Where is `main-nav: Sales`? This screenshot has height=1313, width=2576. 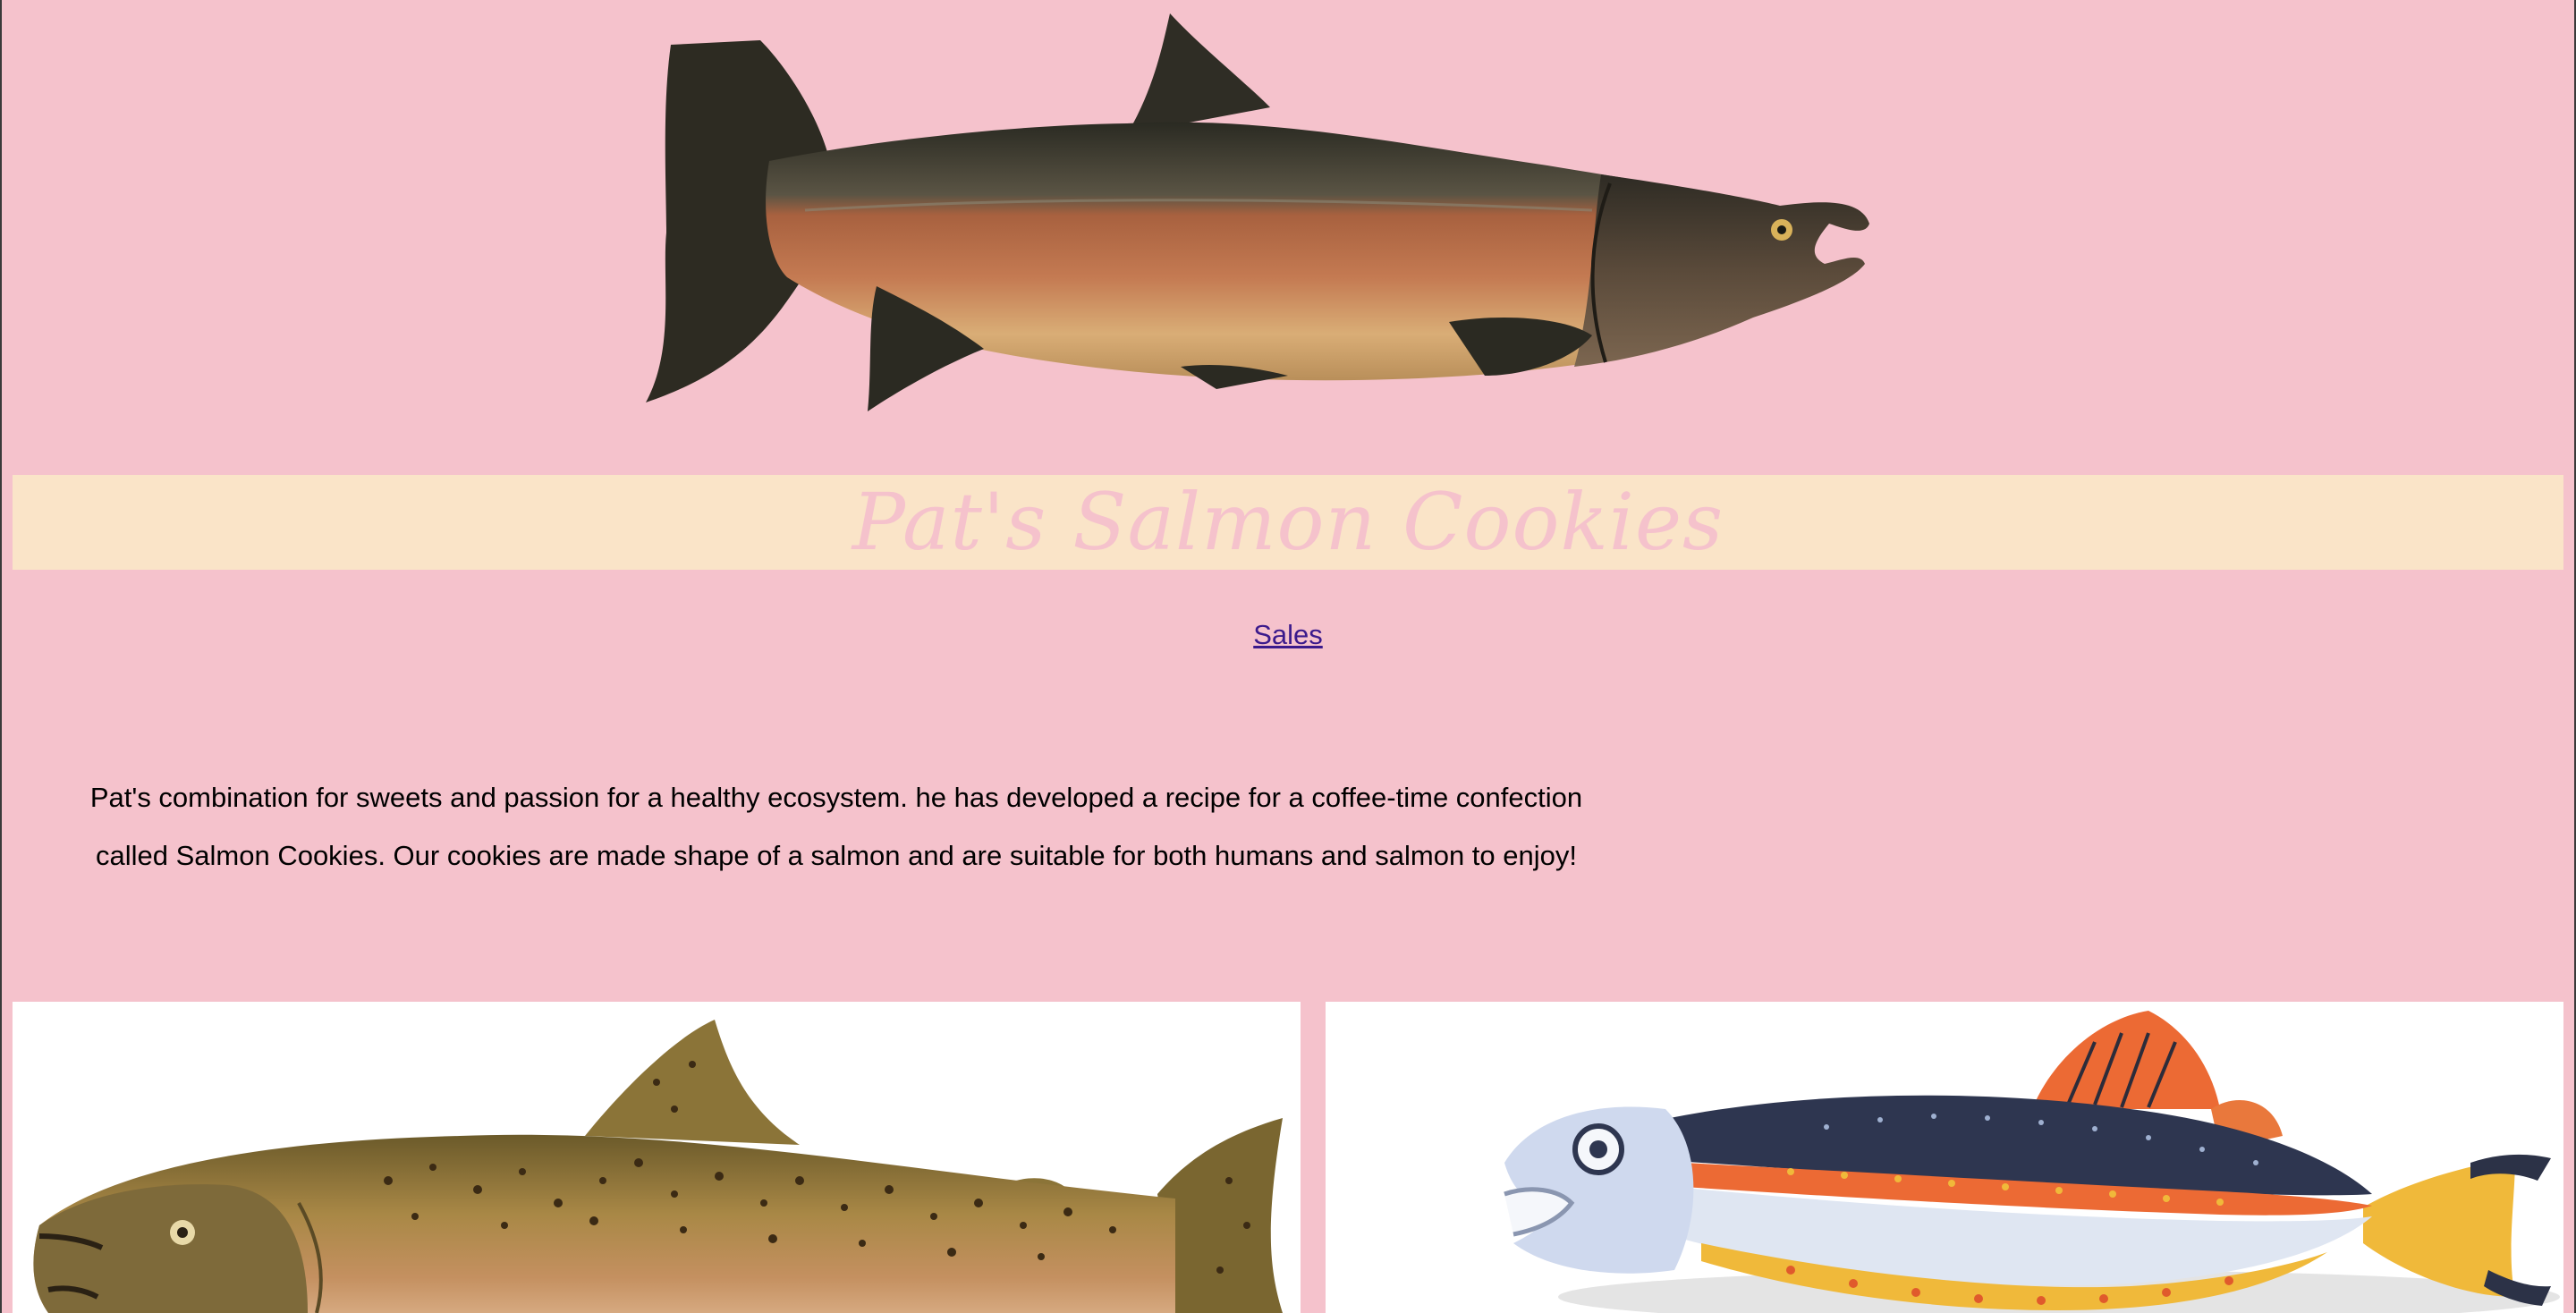 main-nav: Sales is located at coordinates (1288, 635).